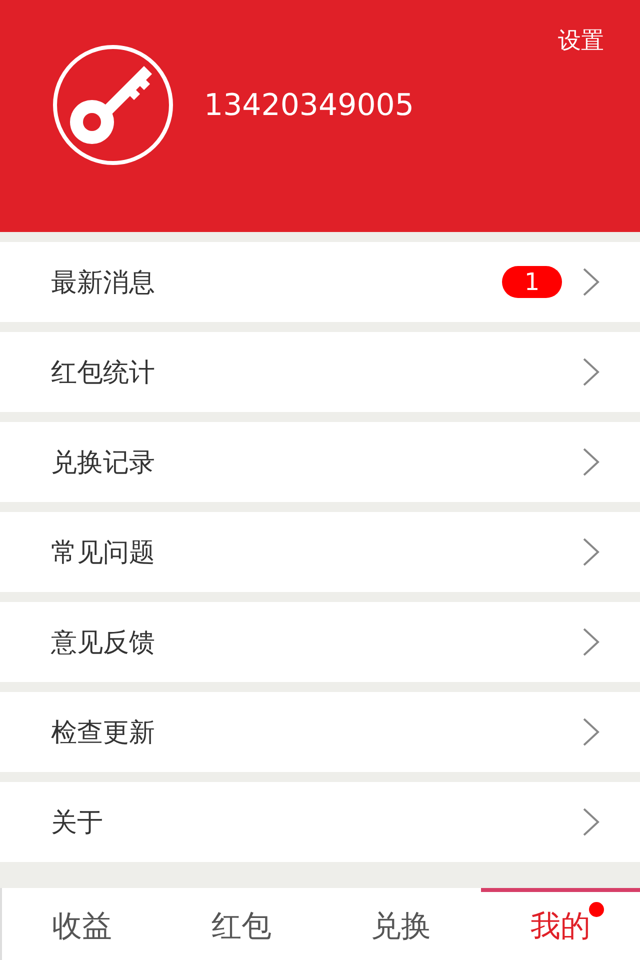  Describe the element at coordinates (103, 553) in the screenshot. I see `menu-label: 常见问题` at that location.